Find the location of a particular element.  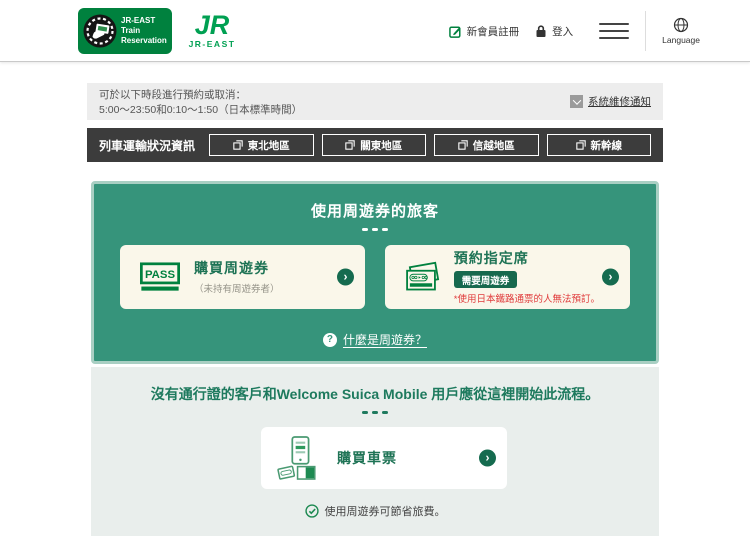

buy-pass-title: 購買周遊券 is located at coordinates (231, 268).